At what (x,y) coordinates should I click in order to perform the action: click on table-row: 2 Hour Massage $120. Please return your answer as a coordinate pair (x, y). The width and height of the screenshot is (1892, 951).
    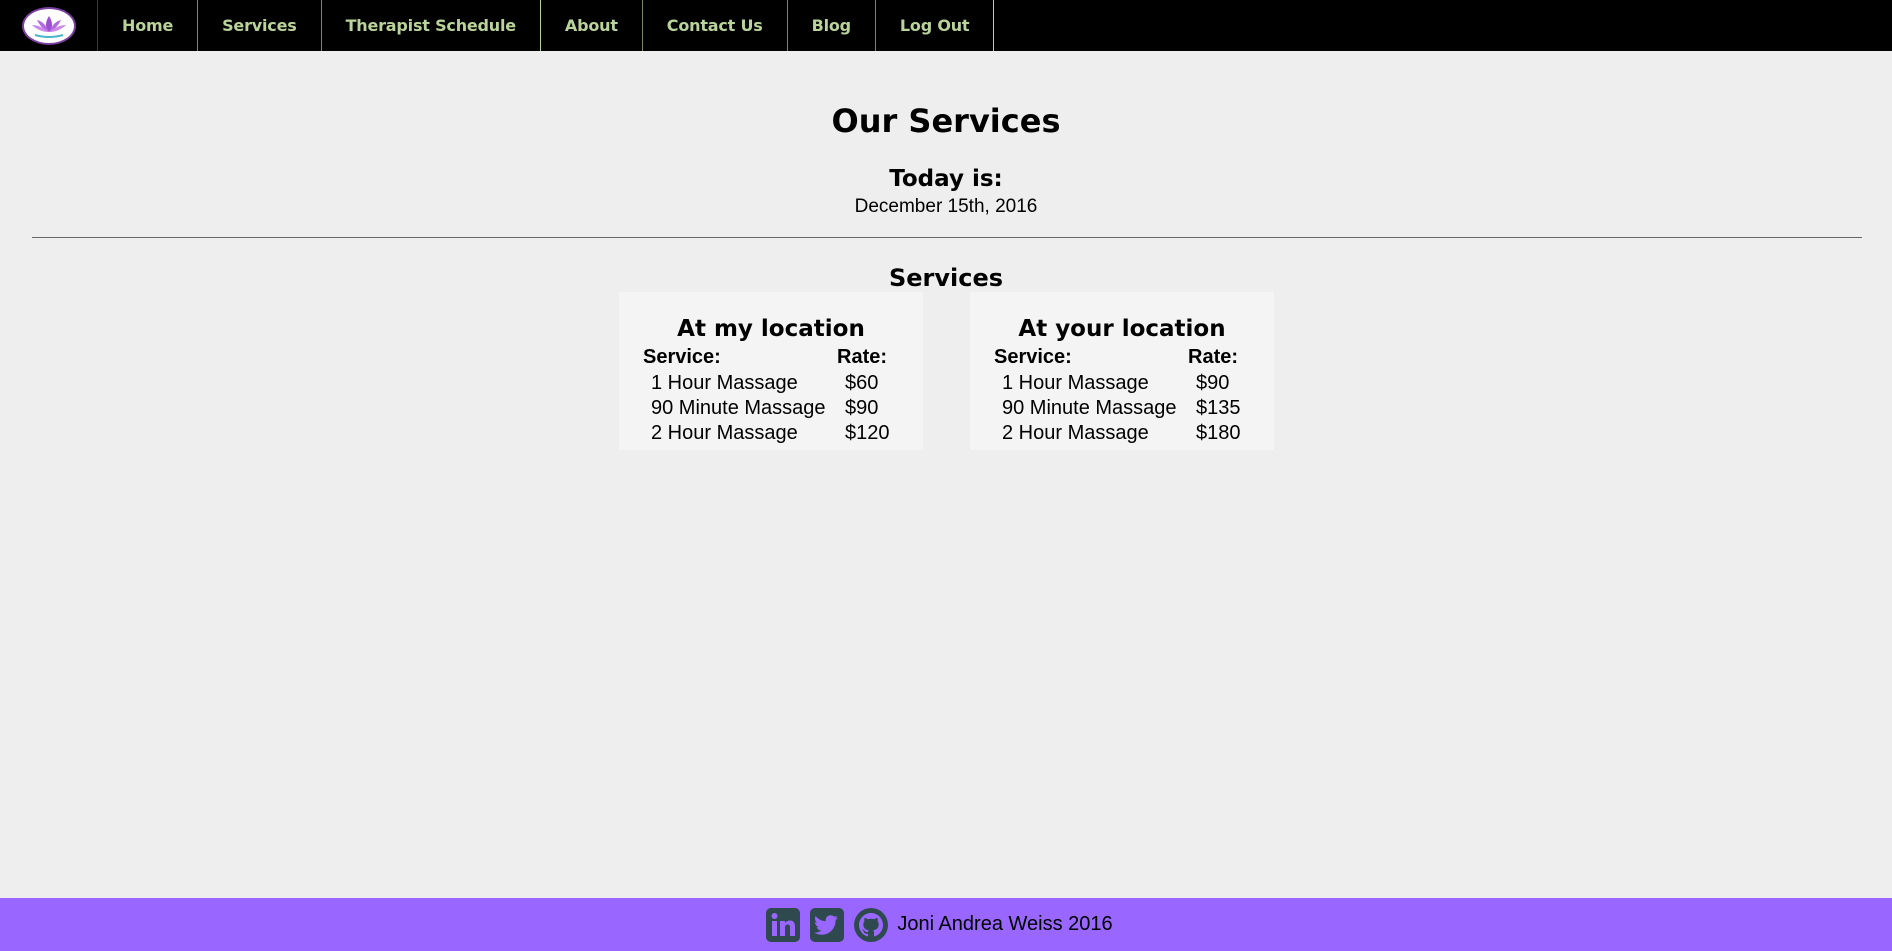
    Looking at the image, I should click on (766, 433).